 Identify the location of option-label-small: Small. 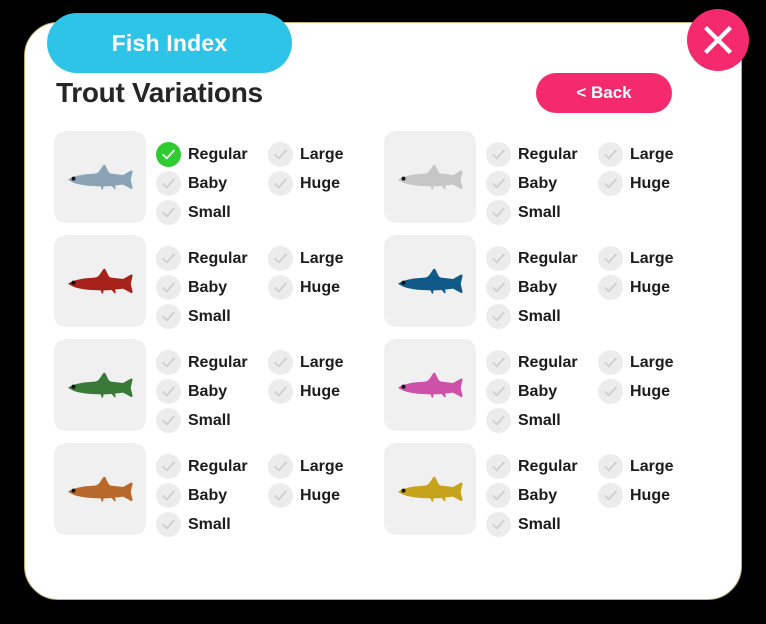
(539, 212).